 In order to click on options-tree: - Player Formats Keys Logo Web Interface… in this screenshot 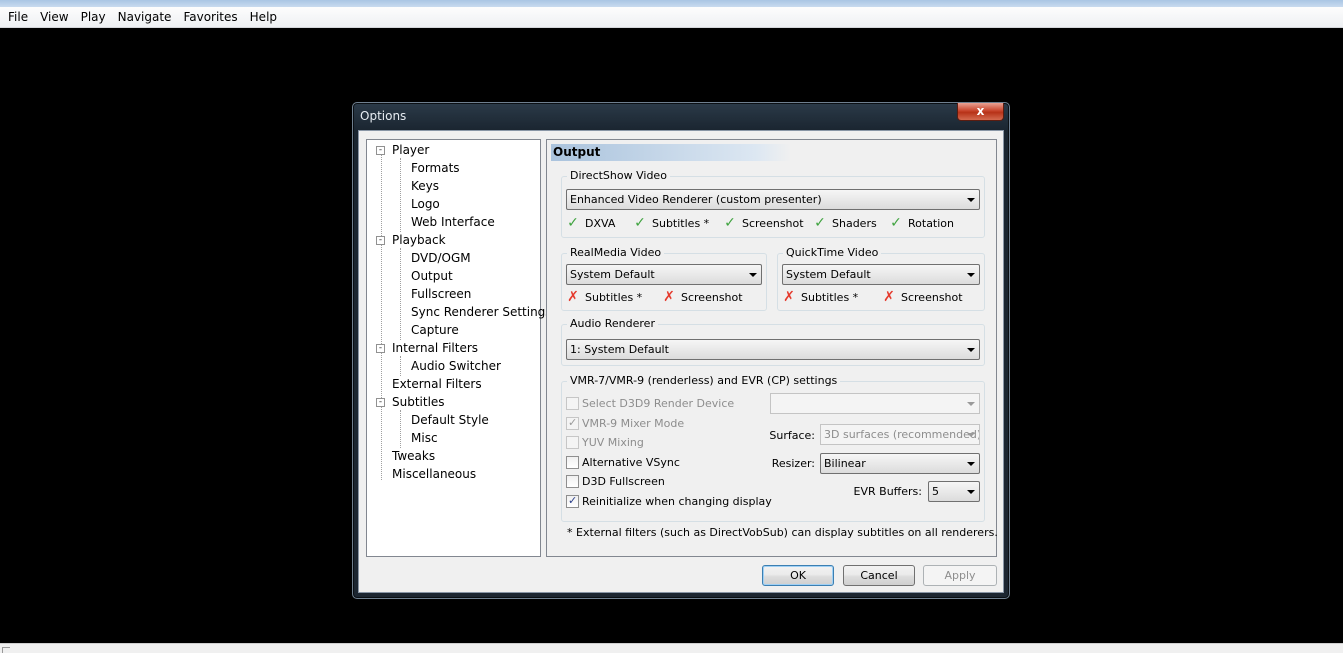, I will do `click(459, 348)`.